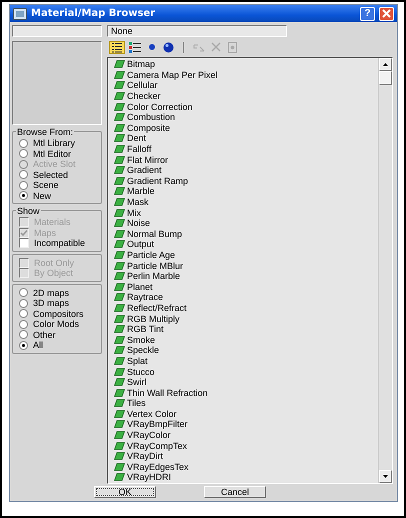 The width and height of the screenshot is (406, 518). I want to click on cancel-button: Cancel, so click(235, 492).